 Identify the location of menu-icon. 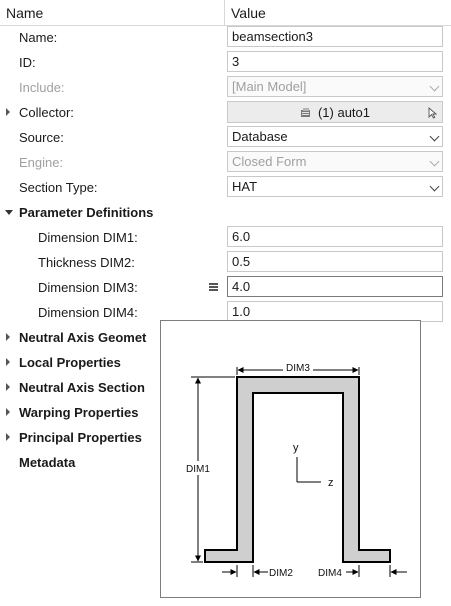
(213, 287).